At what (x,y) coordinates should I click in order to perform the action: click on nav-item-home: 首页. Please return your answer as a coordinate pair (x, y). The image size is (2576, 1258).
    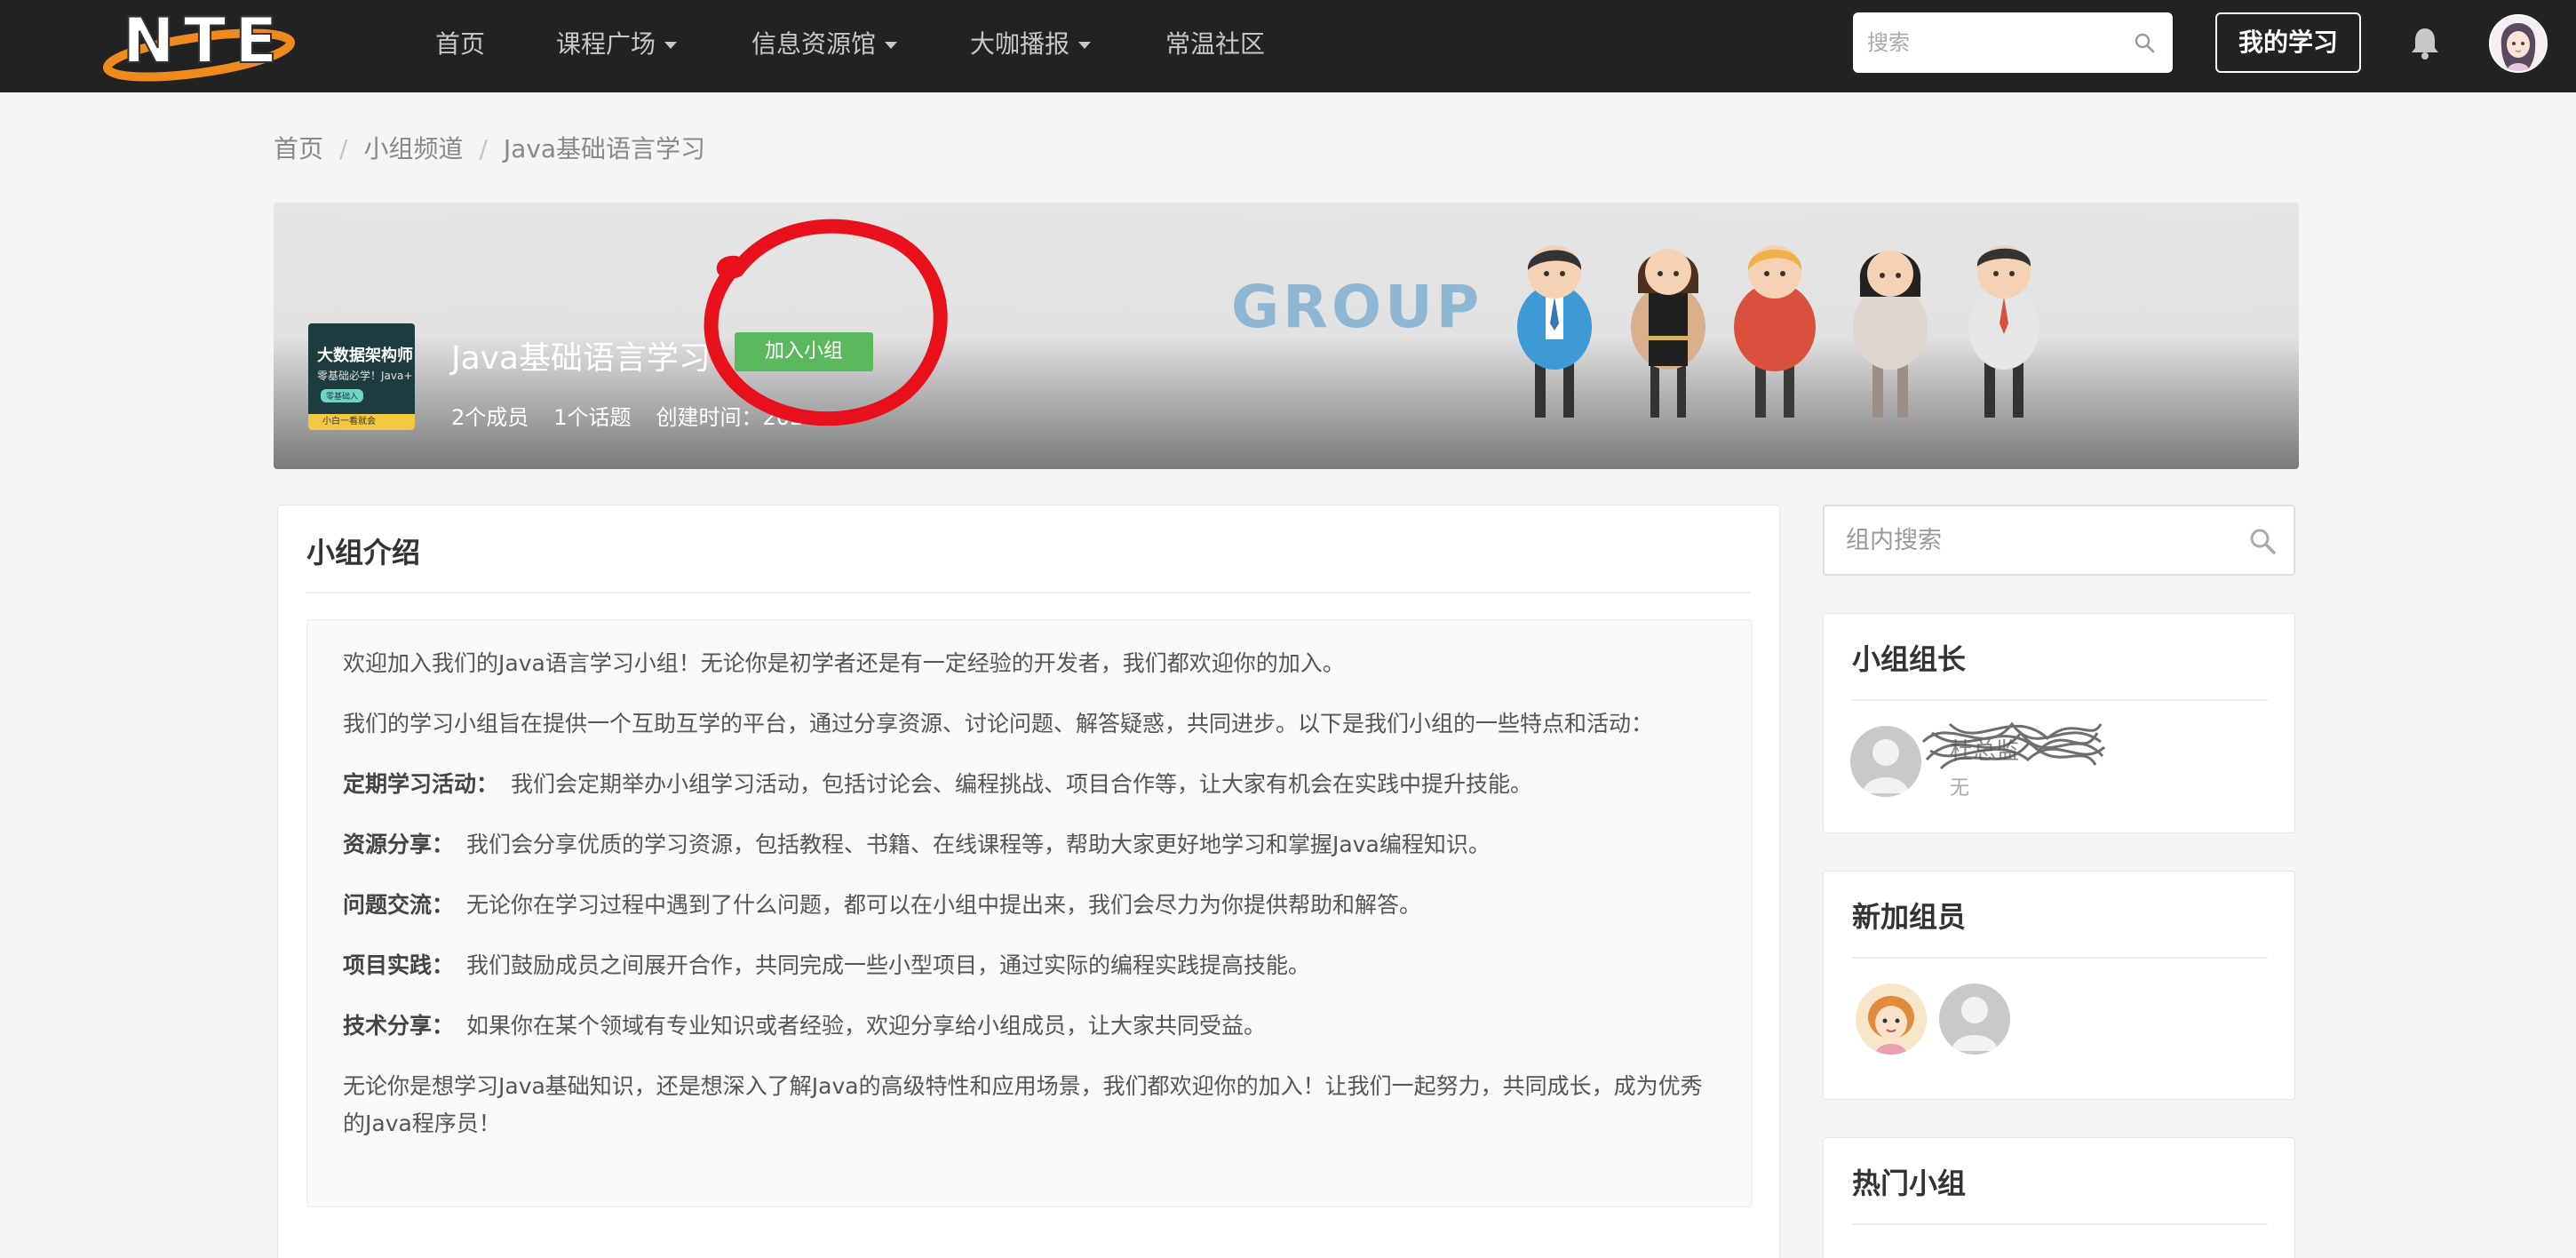
    Looking at the image, I should click on (460, 46).